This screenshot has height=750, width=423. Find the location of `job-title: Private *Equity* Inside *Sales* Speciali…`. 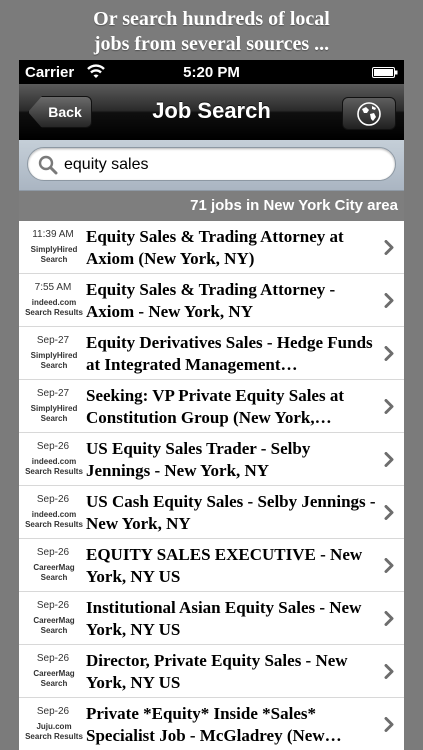

job-title: Private *Equity* Inside *Sales* Speciali… is located at coordinates (214, 724).